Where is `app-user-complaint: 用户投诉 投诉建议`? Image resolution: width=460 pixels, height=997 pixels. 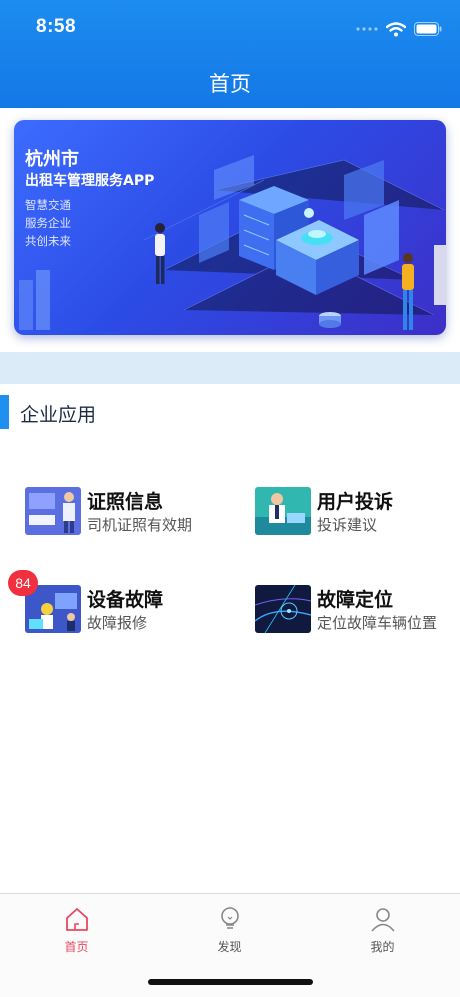
app-user-complaint: 用户投诉 投诉建议 is located at coordinates (357, 513).